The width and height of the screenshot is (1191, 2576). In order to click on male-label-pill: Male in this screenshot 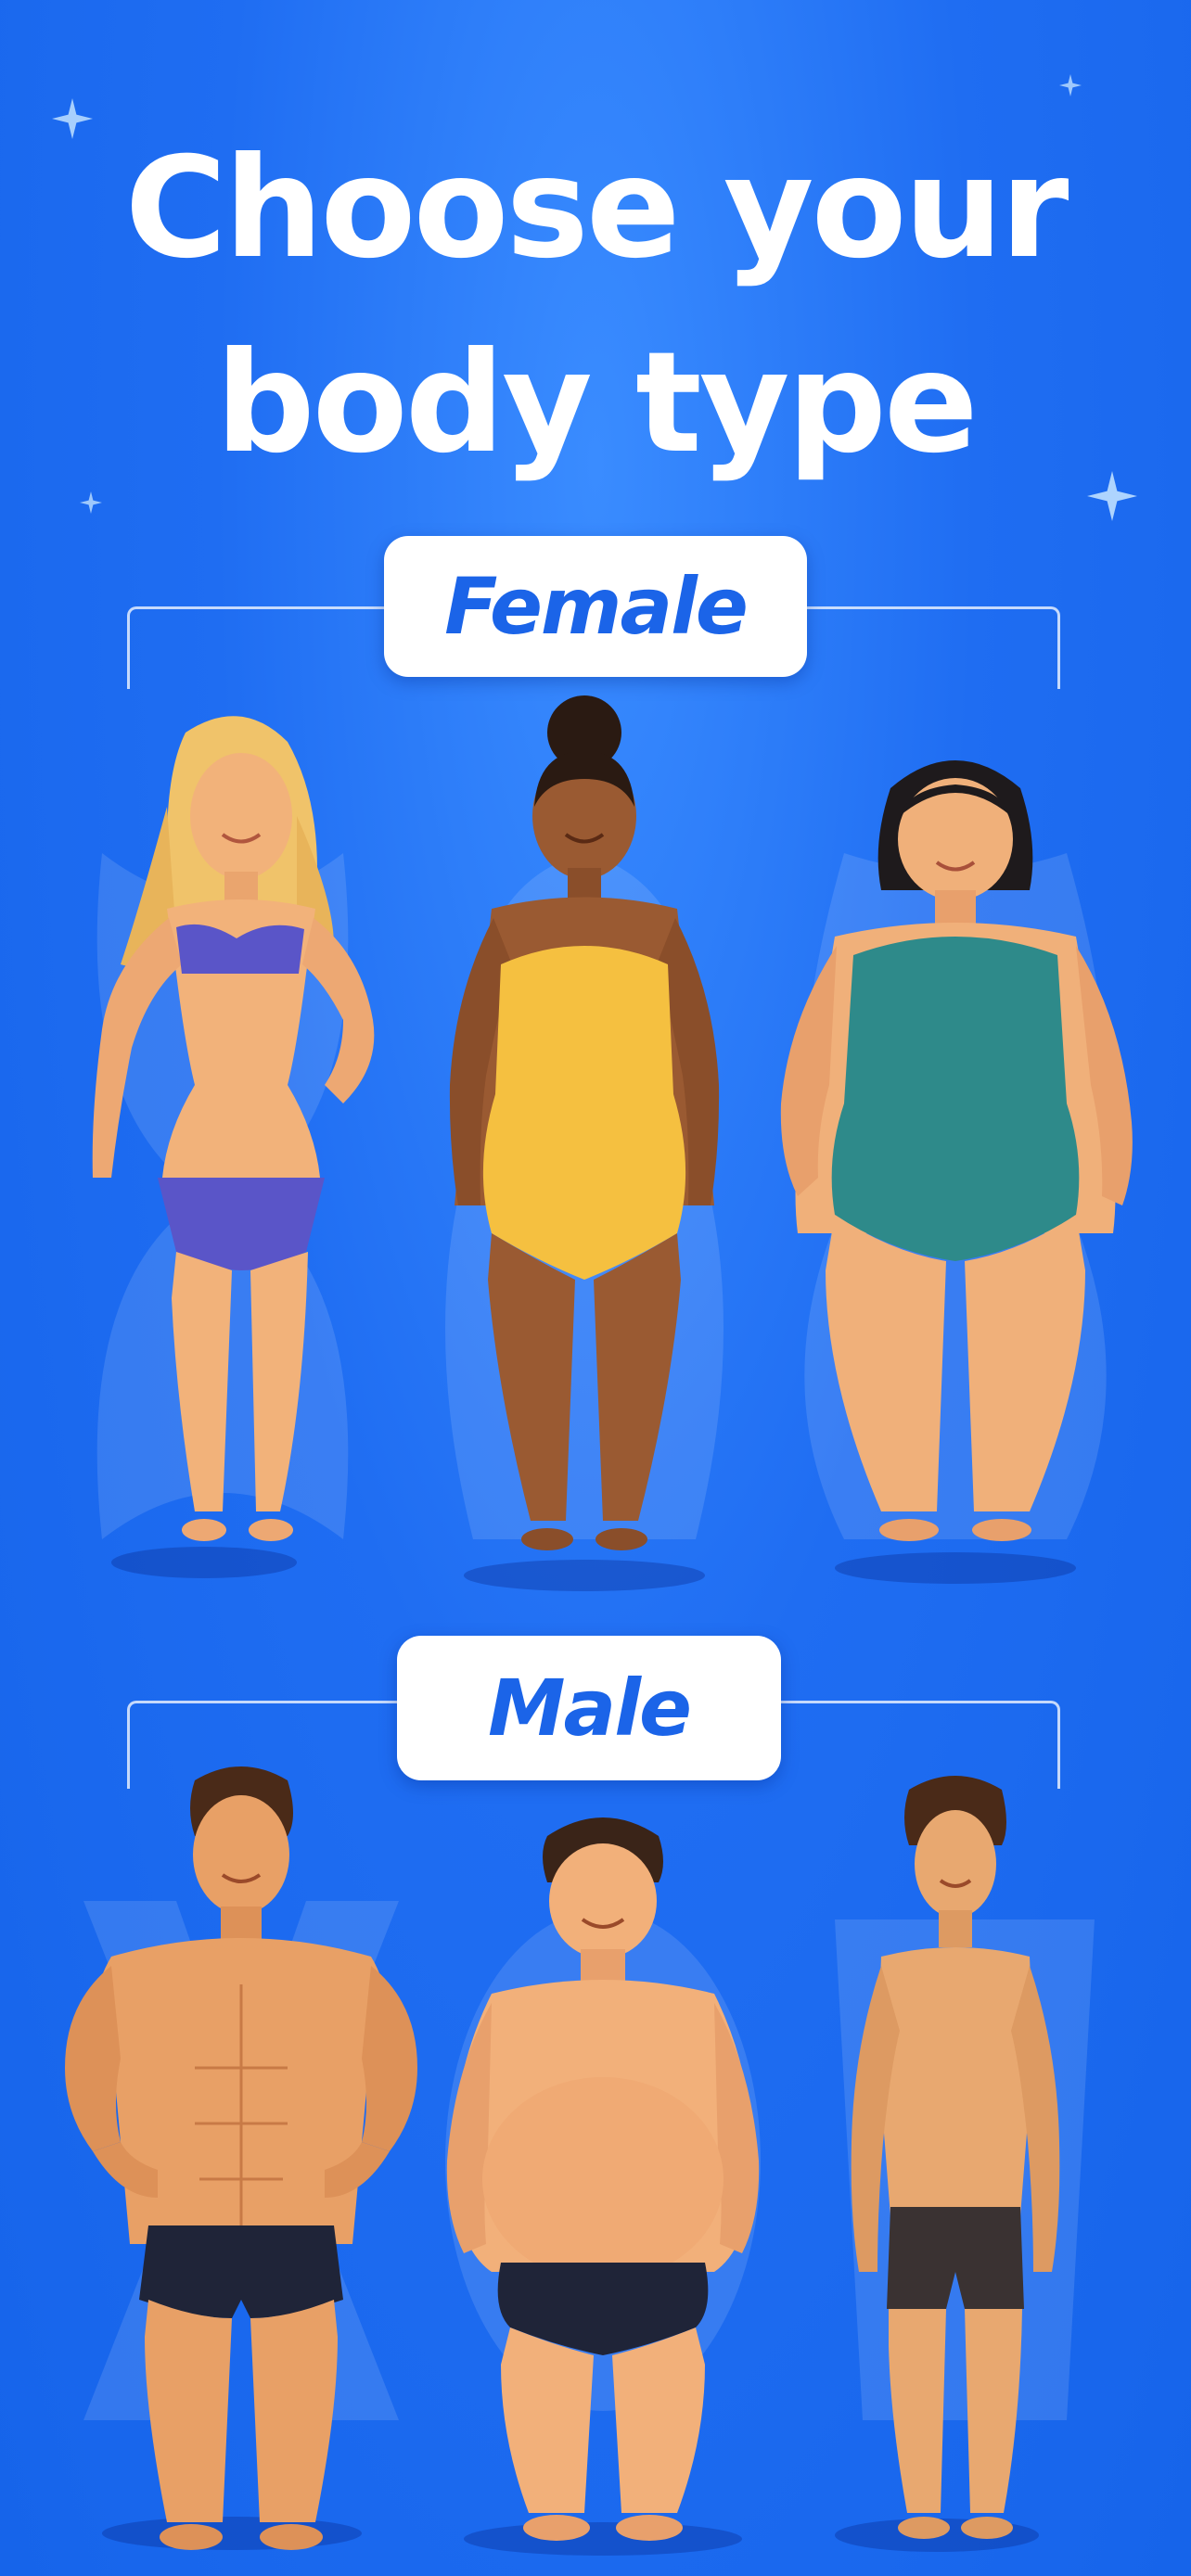, I will do `click(589, 1708)`.